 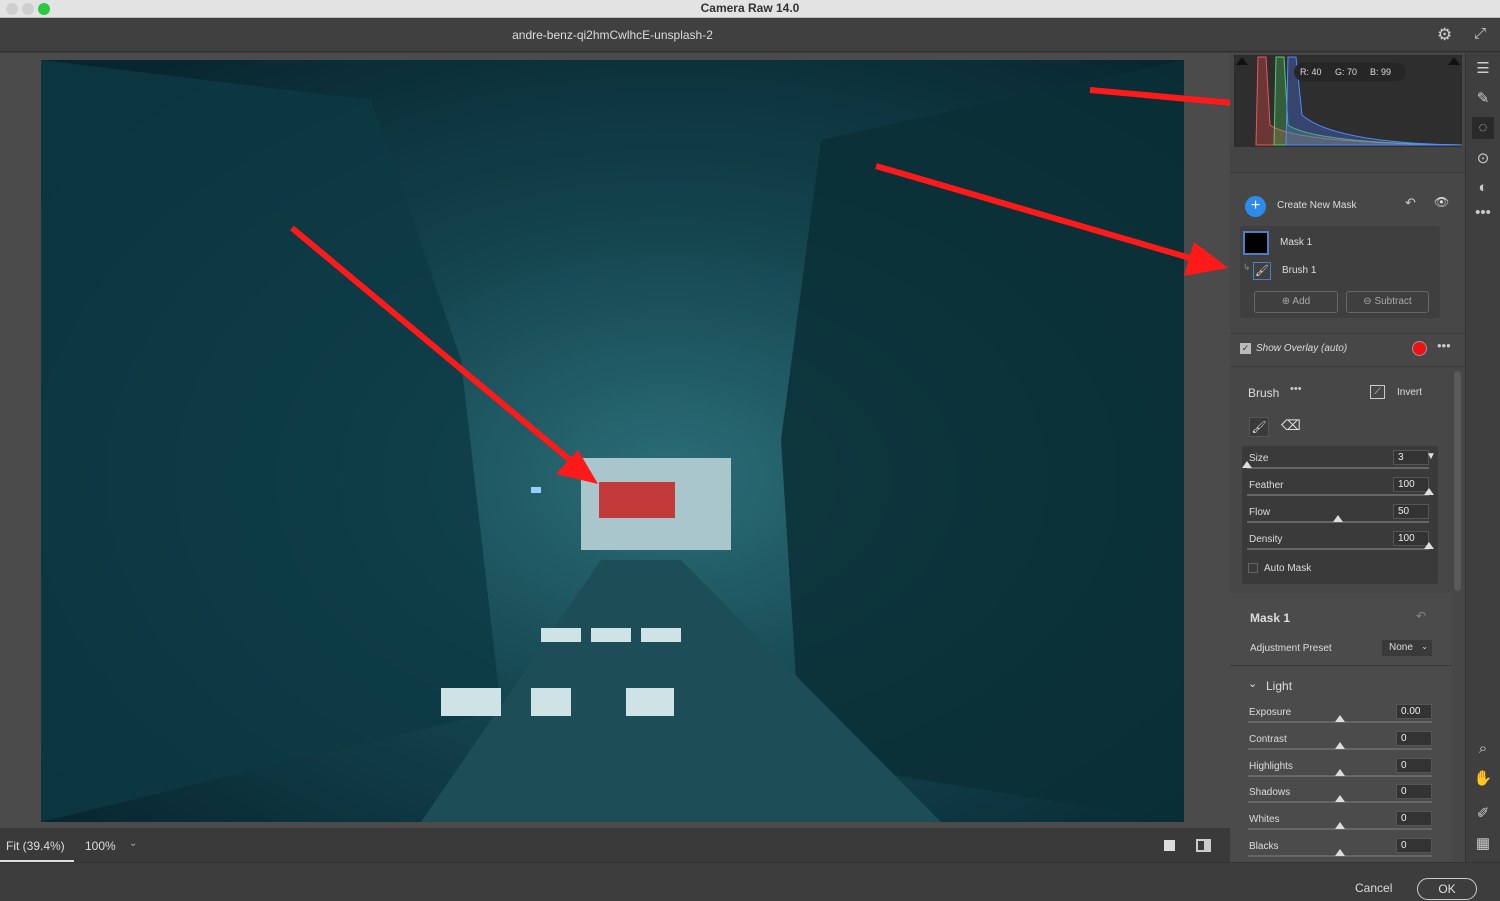 What do you see at coordinates (1483, 99) in the screenshot?
I see `healing-bandage-icon: ✎` at bounding box center [1483, 99].